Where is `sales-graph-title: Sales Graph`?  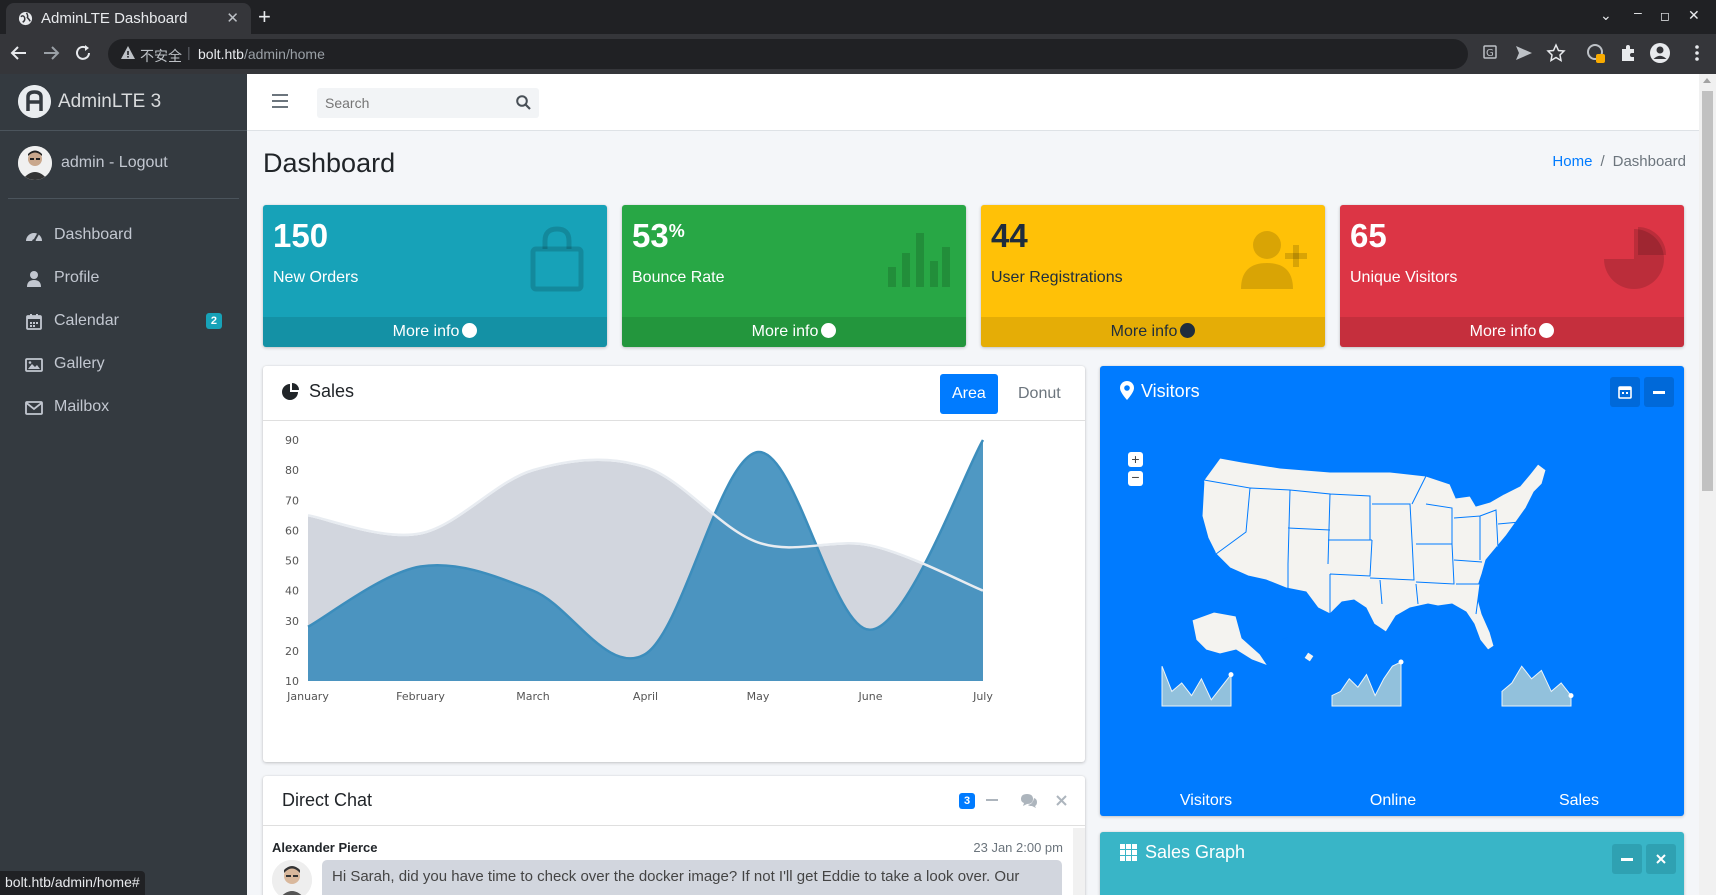 sales-graph-title: Sales Graph is located at coordinates (1195, 852).